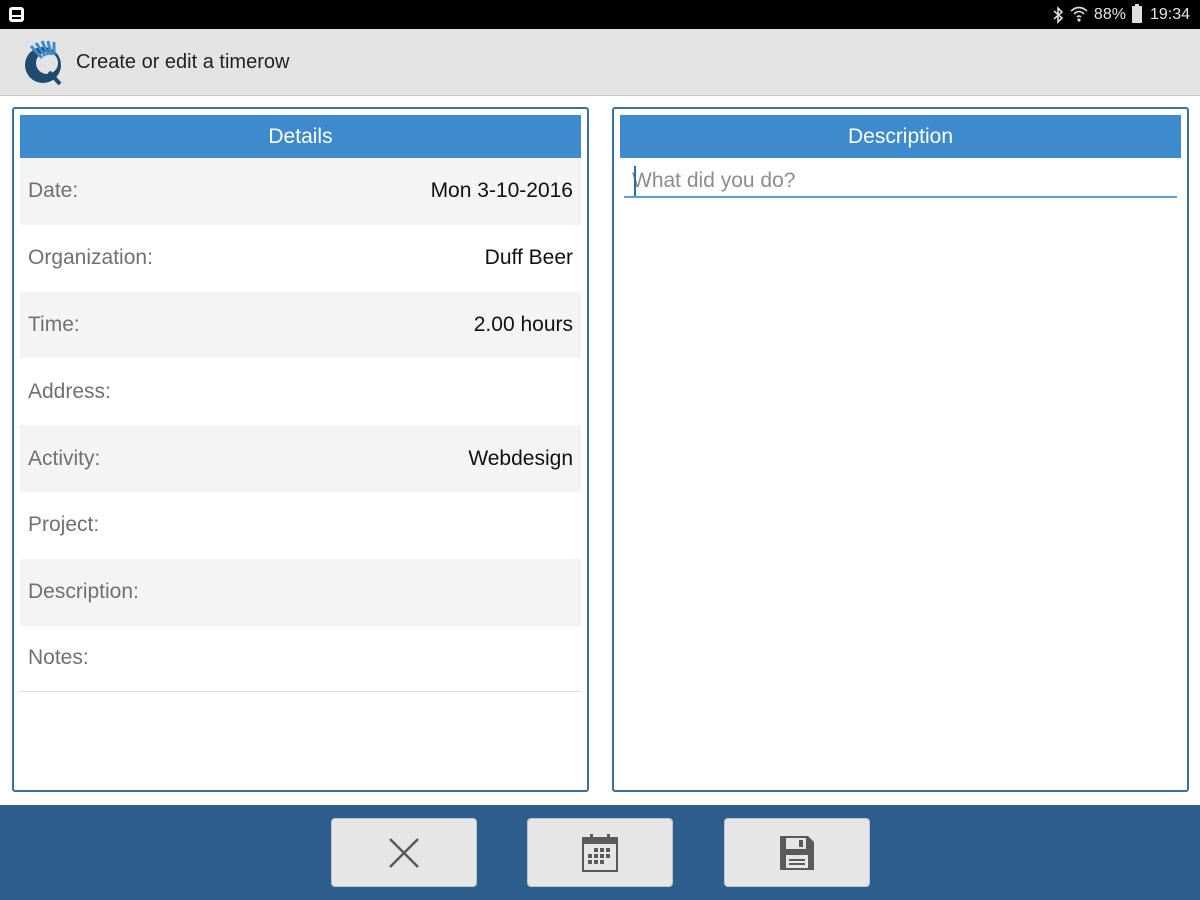 Image resolution: width=1200 pixels, height=900 pixels. What do you see at coordinates (523, 324) in the screenshot?
I see `detail-value: 2.00 hours` at bounding box center [523, 324].